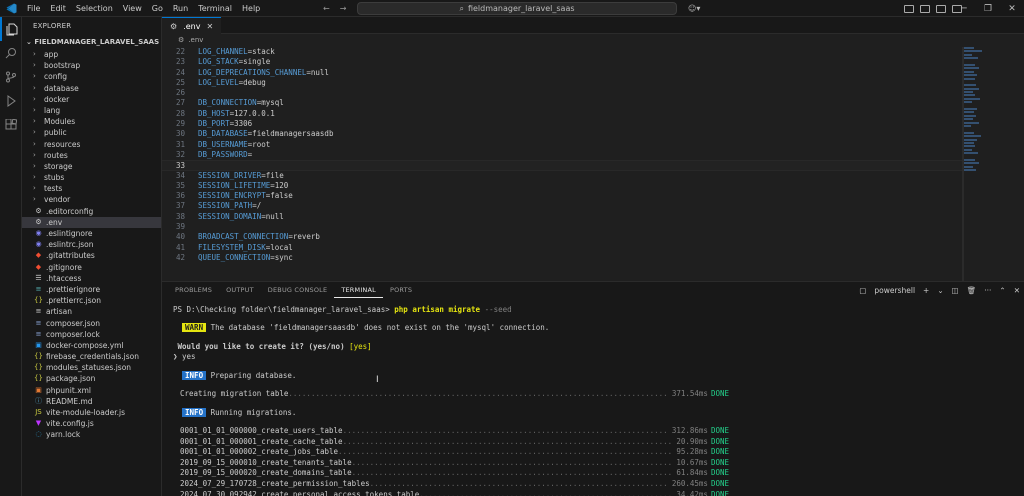  Describe the element at coordinates (33, 8) in the screenshot. I see `menu-item-file: File` at that location.